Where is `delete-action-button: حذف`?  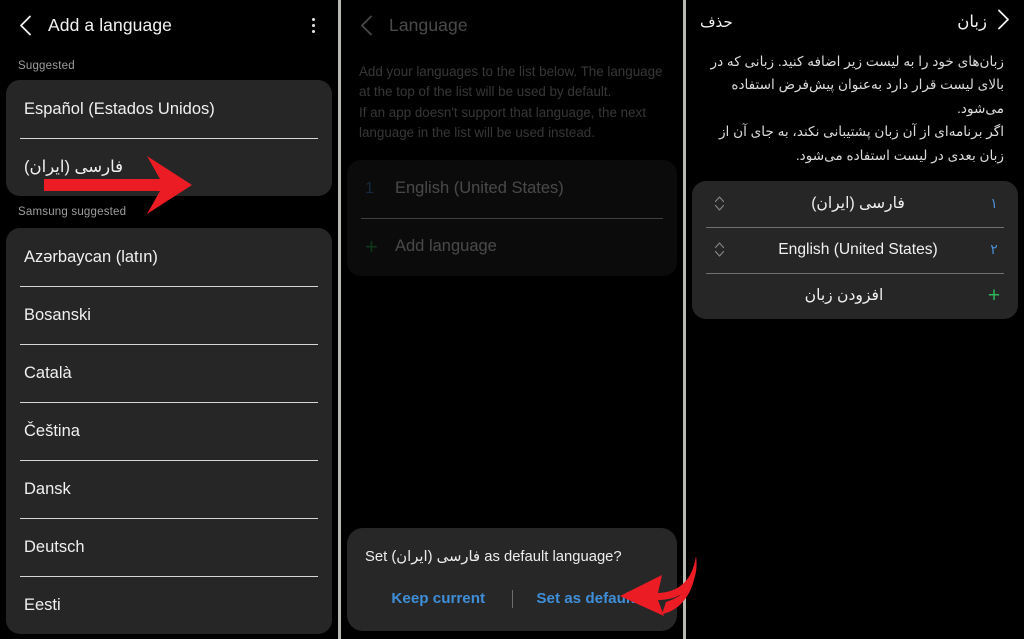
delete-action-button: حذف is located at coordinates (716, 22).